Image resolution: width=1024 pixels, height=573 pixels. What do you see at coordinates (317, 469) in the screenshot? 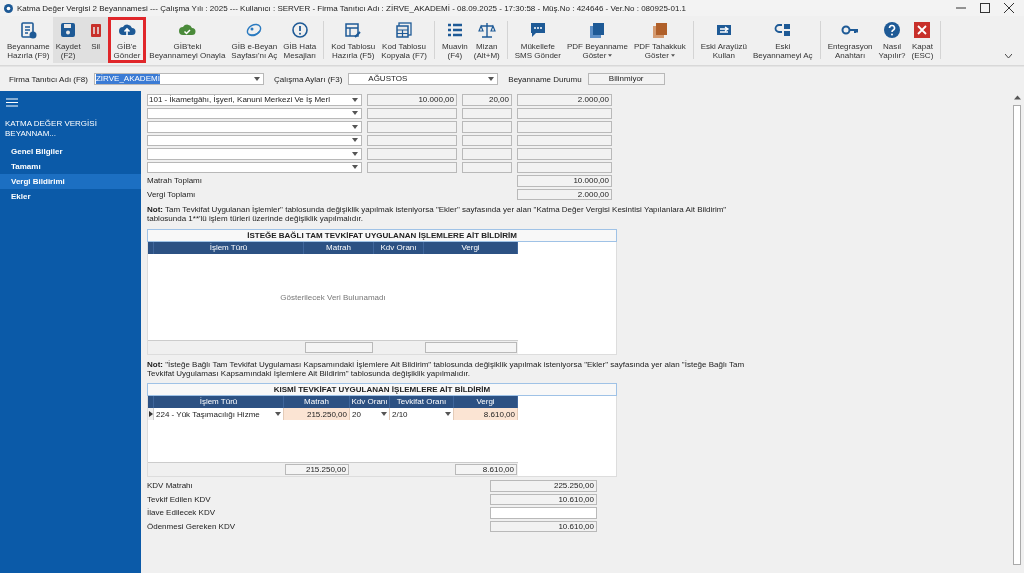
I see `sum-field: 215.250,00` at bounding box center [317, 469].